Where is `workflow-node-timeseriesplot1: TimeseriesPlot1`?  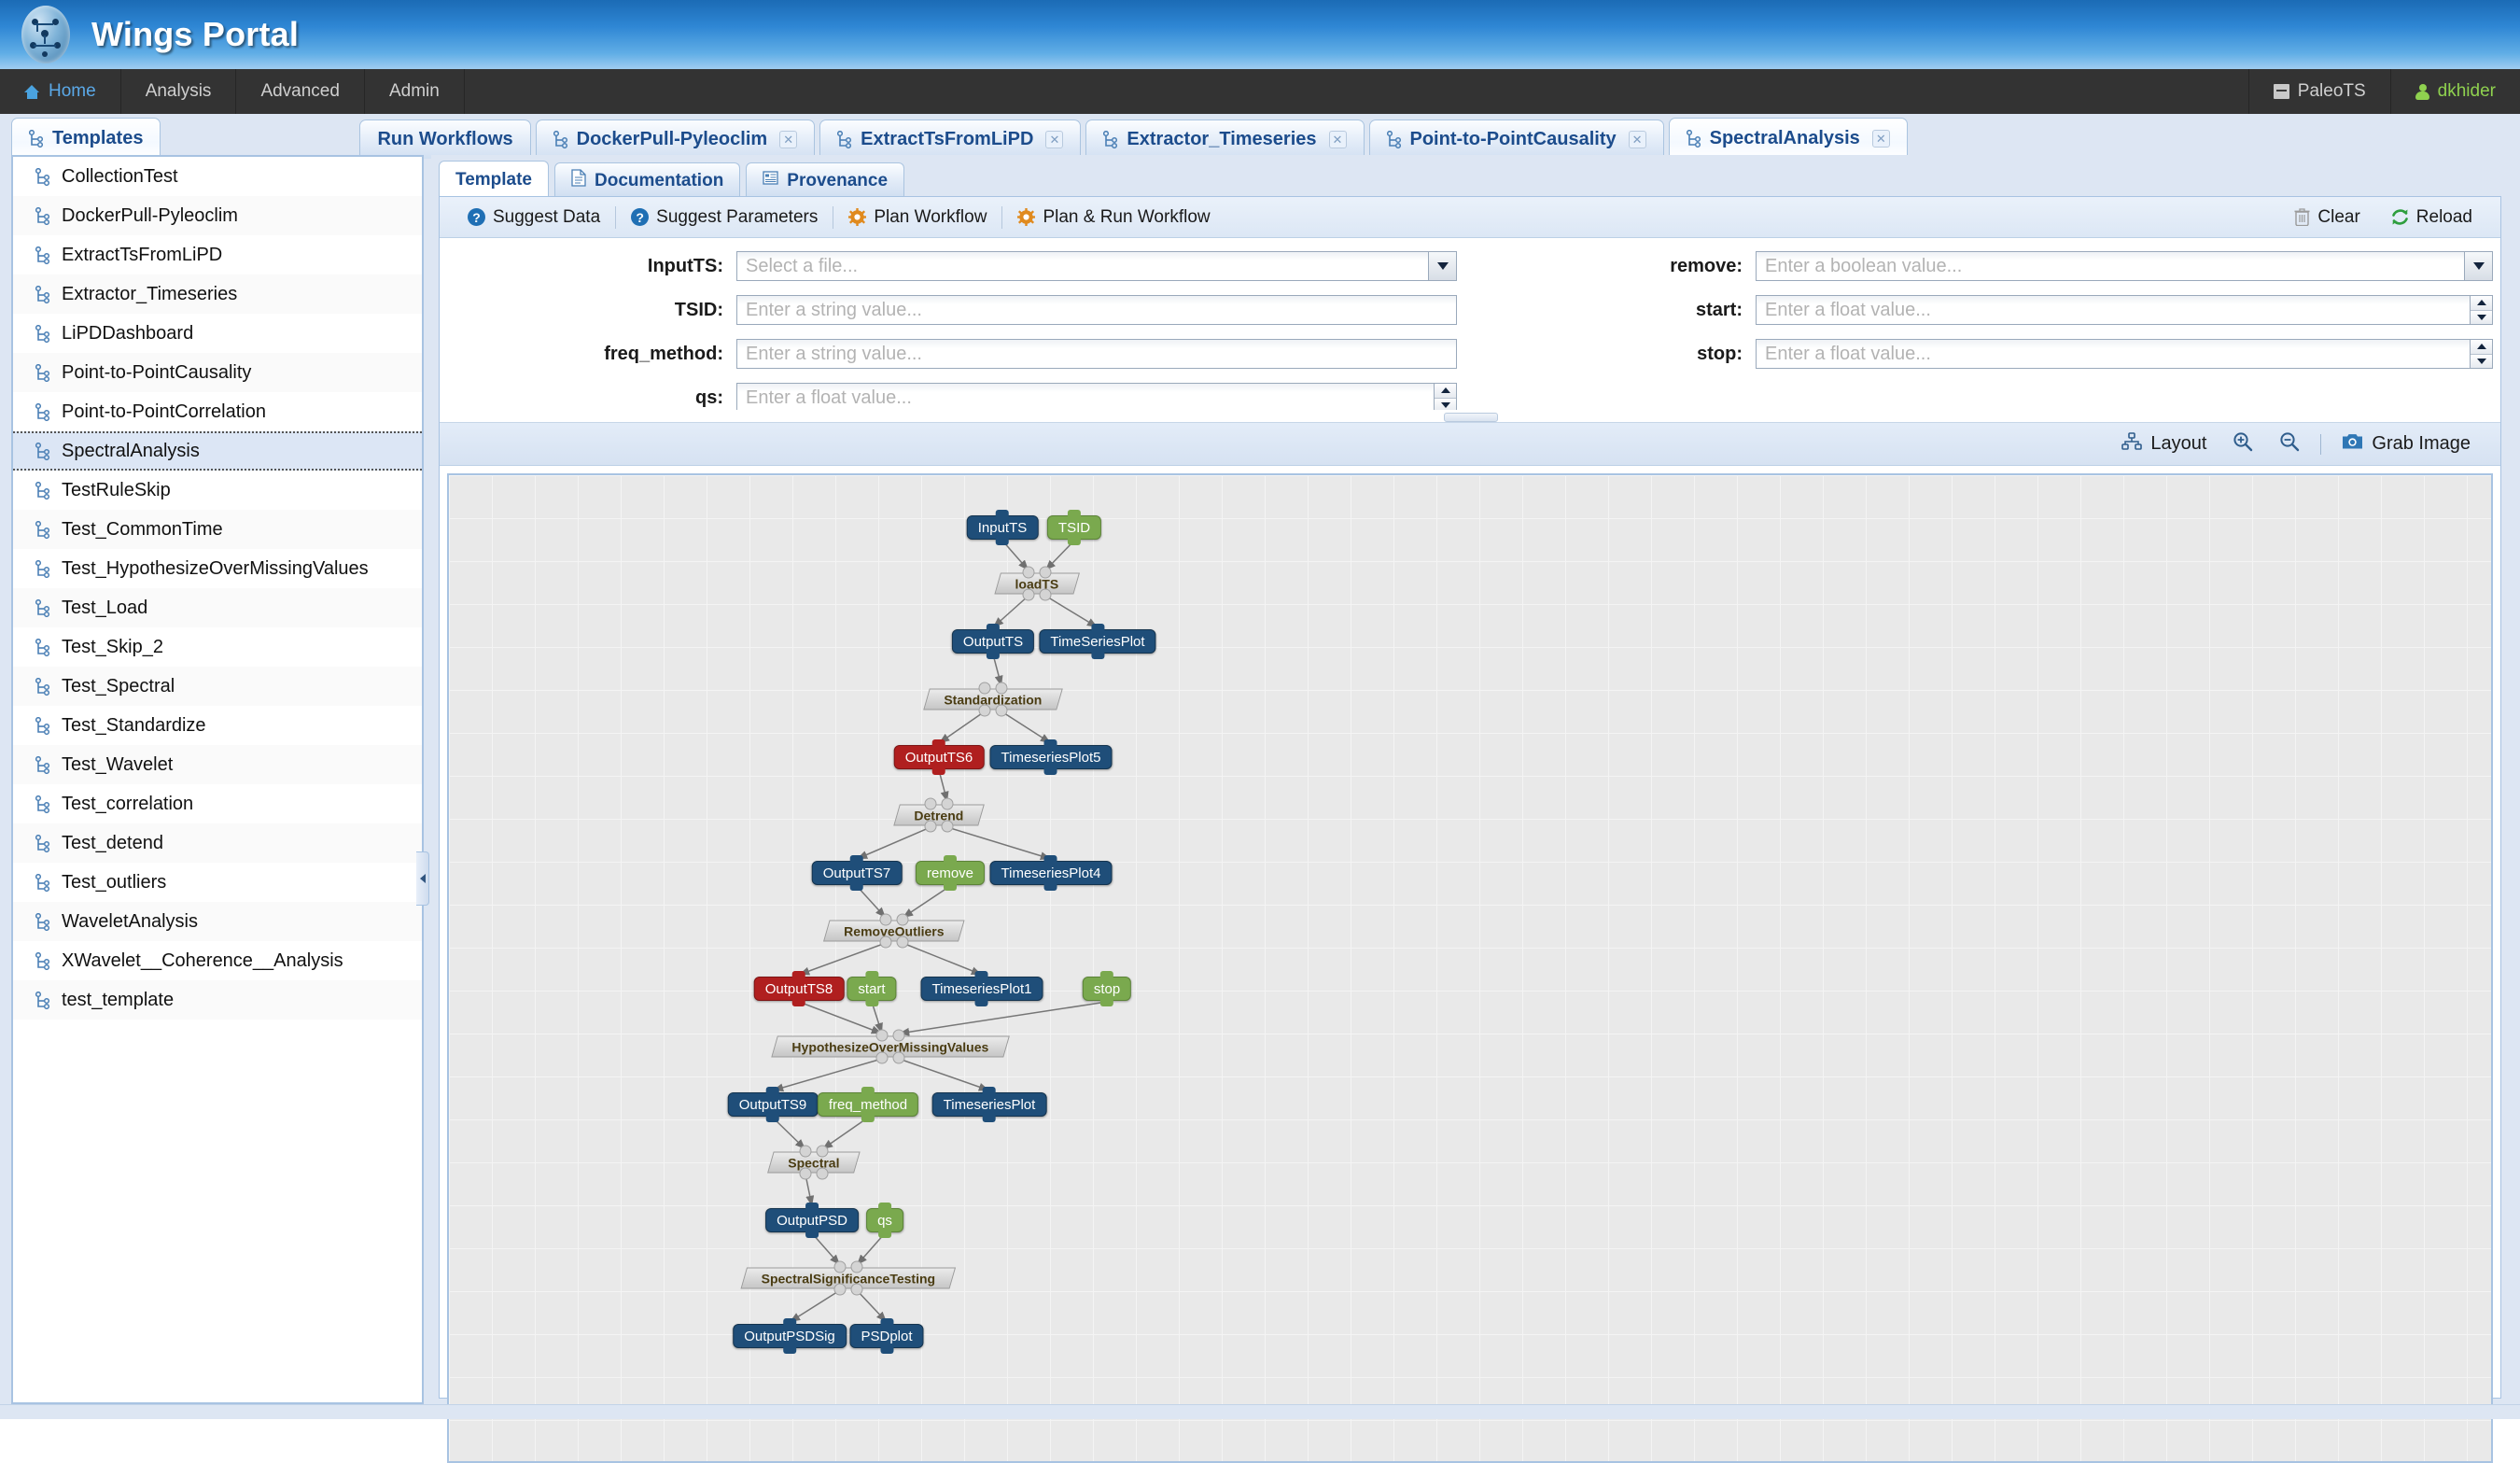 workflow-node-timeseriesplot1: TimeseriesPlot1 is located at coordinates (981, 988).